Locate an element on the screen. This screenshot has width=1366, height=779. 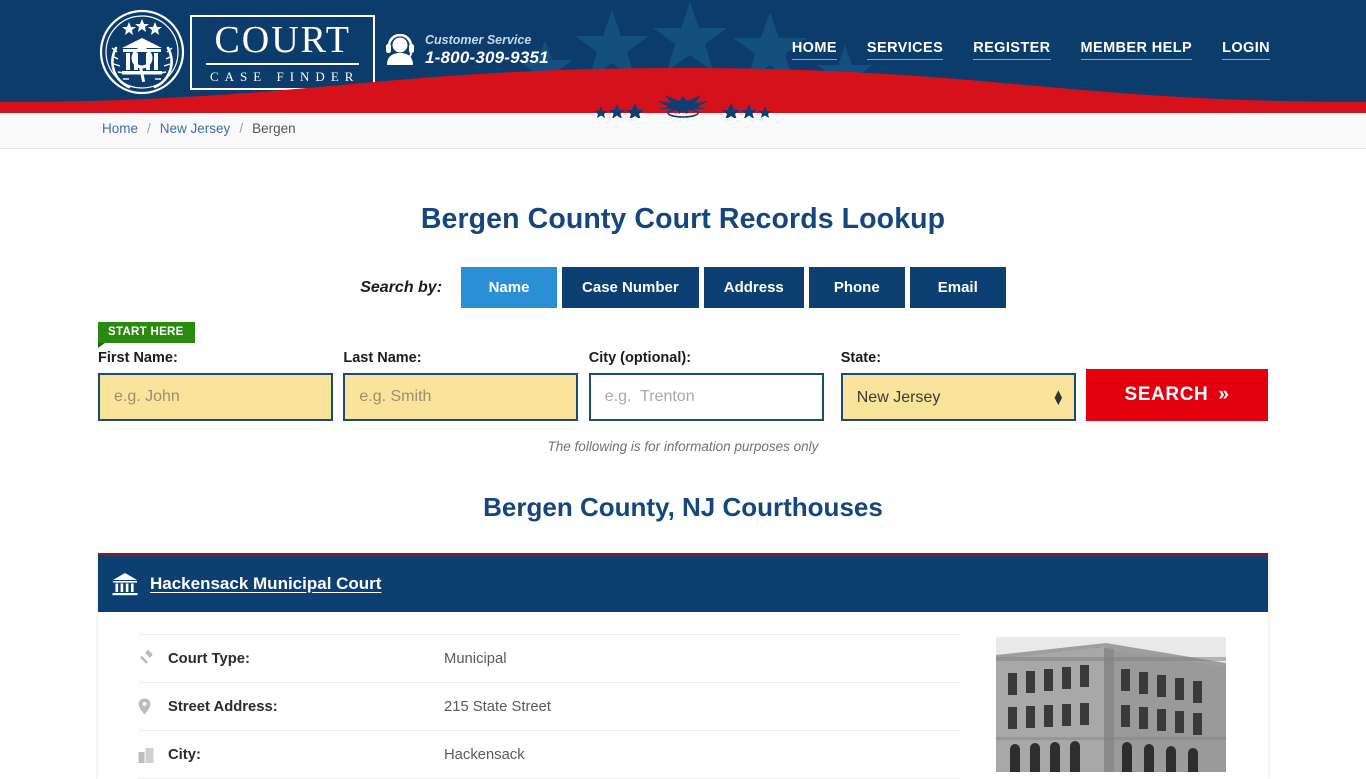
last-name-label: Last Name: is located at coordinates (382, 358).